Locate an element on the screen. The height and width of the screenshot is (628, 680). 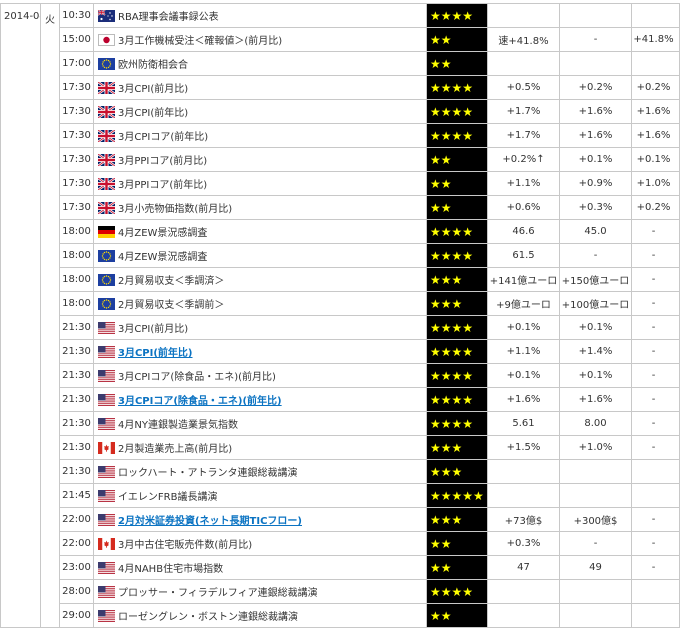
table-row: 28:00 プロッサー・フィラデルフィア連銀総裁講演 ★★★★ is located at coordinates (340, 591).